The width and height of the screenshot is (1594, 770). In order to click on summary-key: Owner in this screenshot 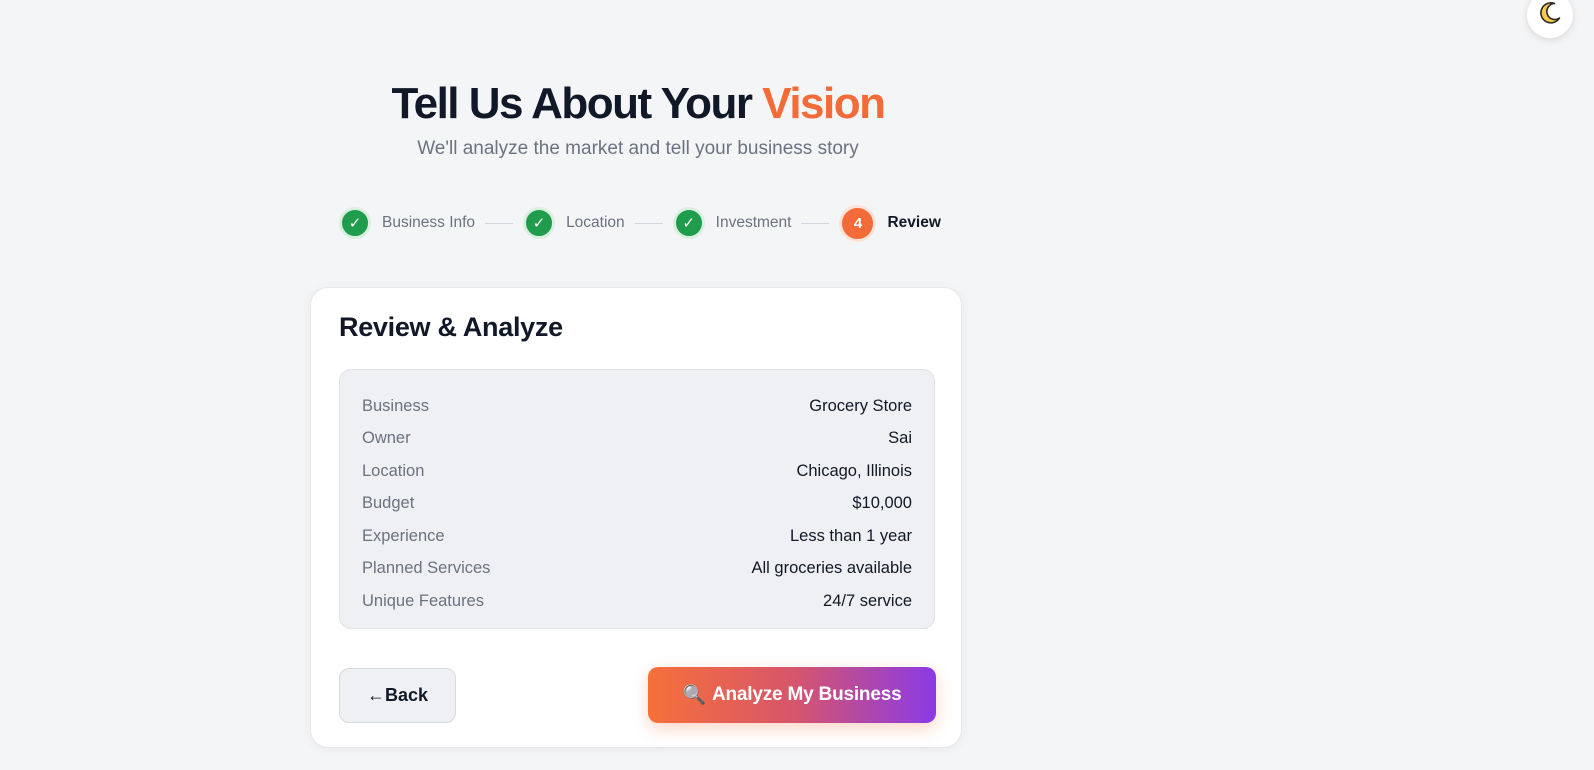, I will do `click(386, 438)`.